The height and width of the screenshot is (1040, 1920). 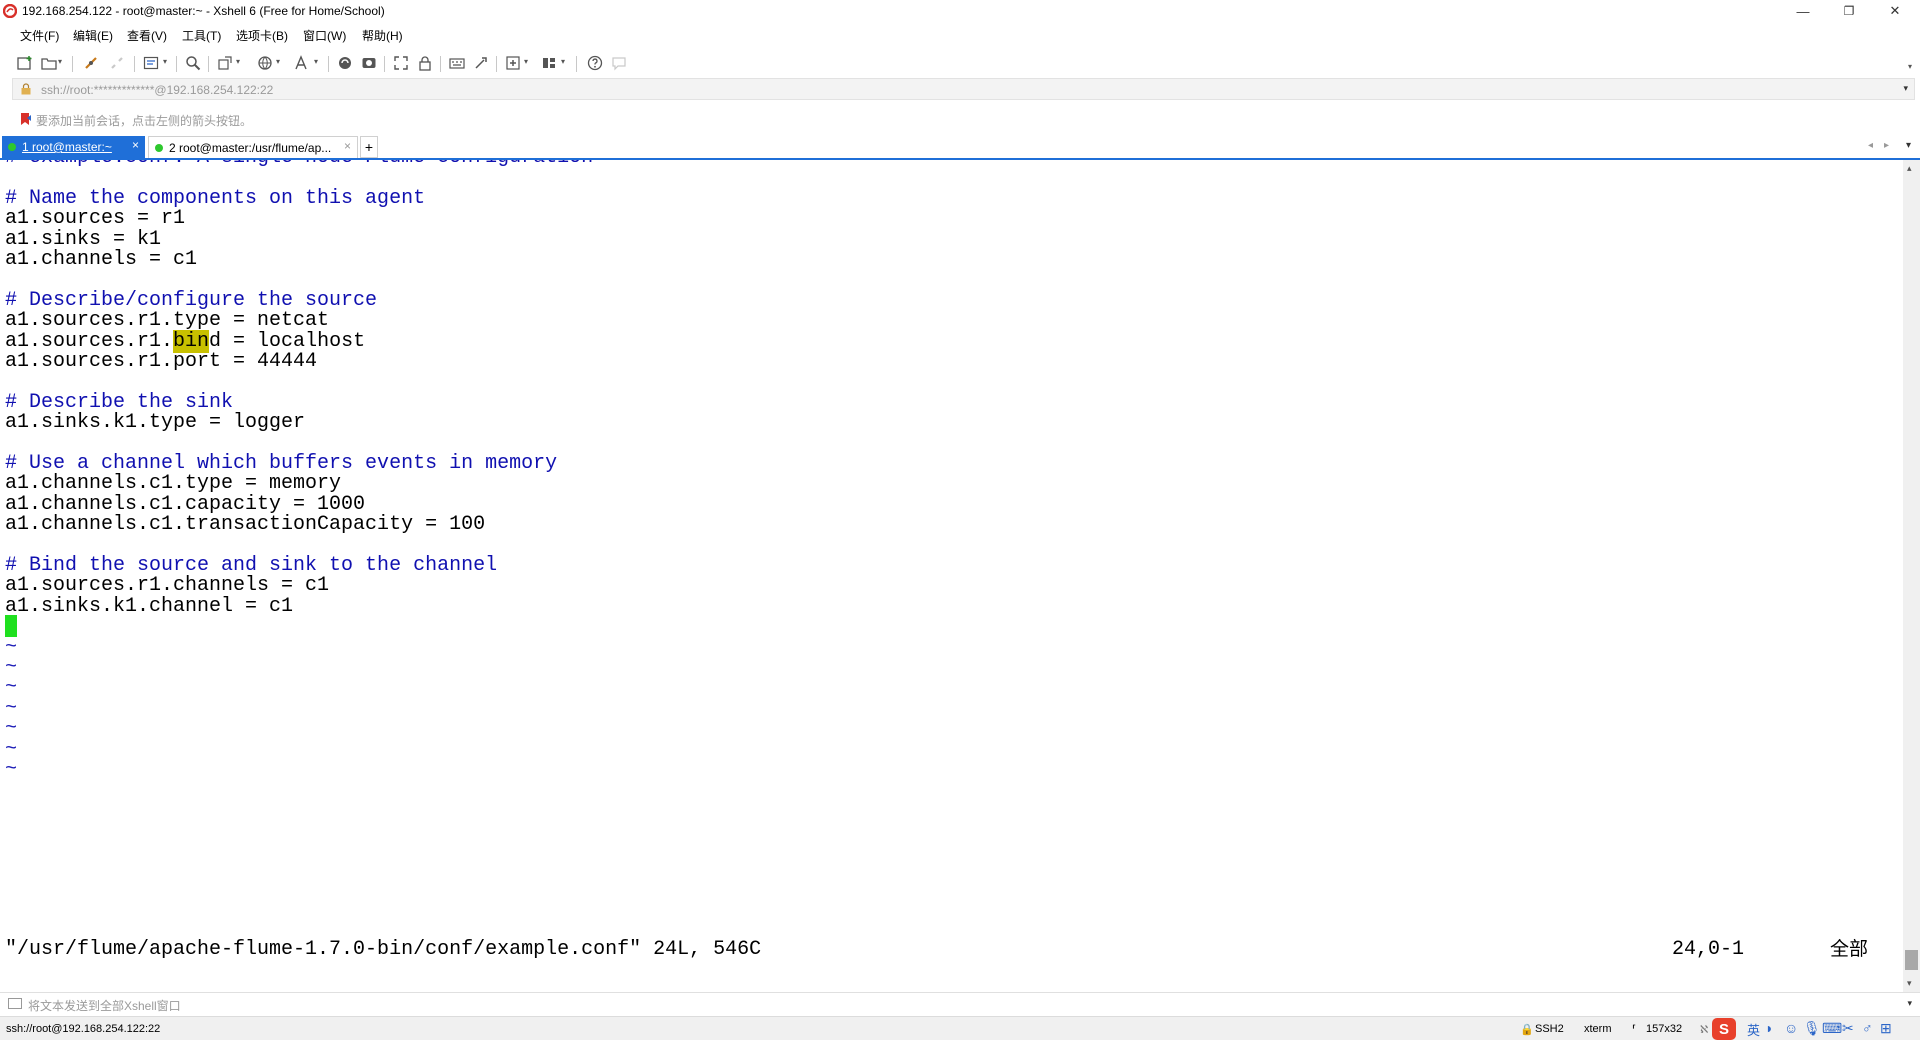 What do you see at coordinates (1870, 145) in the screenshot?
I see `tab-scroll-left-icon: ◂` at bounding box center [1870, 145].